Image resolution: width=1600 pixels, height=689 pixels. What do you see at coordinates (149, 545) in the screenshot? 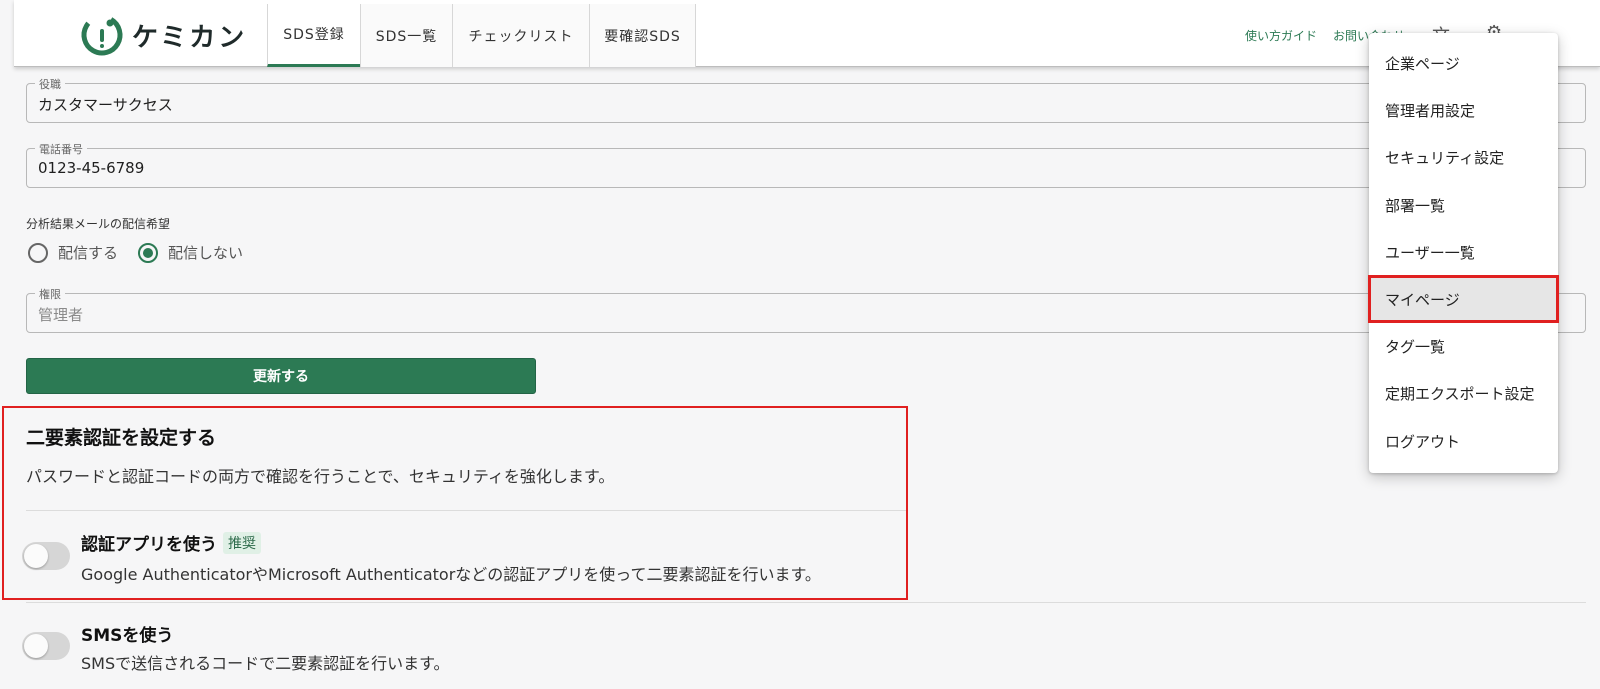
I see `auth-app-title: 認証アプリを使う` at bounding box center [149, 545].